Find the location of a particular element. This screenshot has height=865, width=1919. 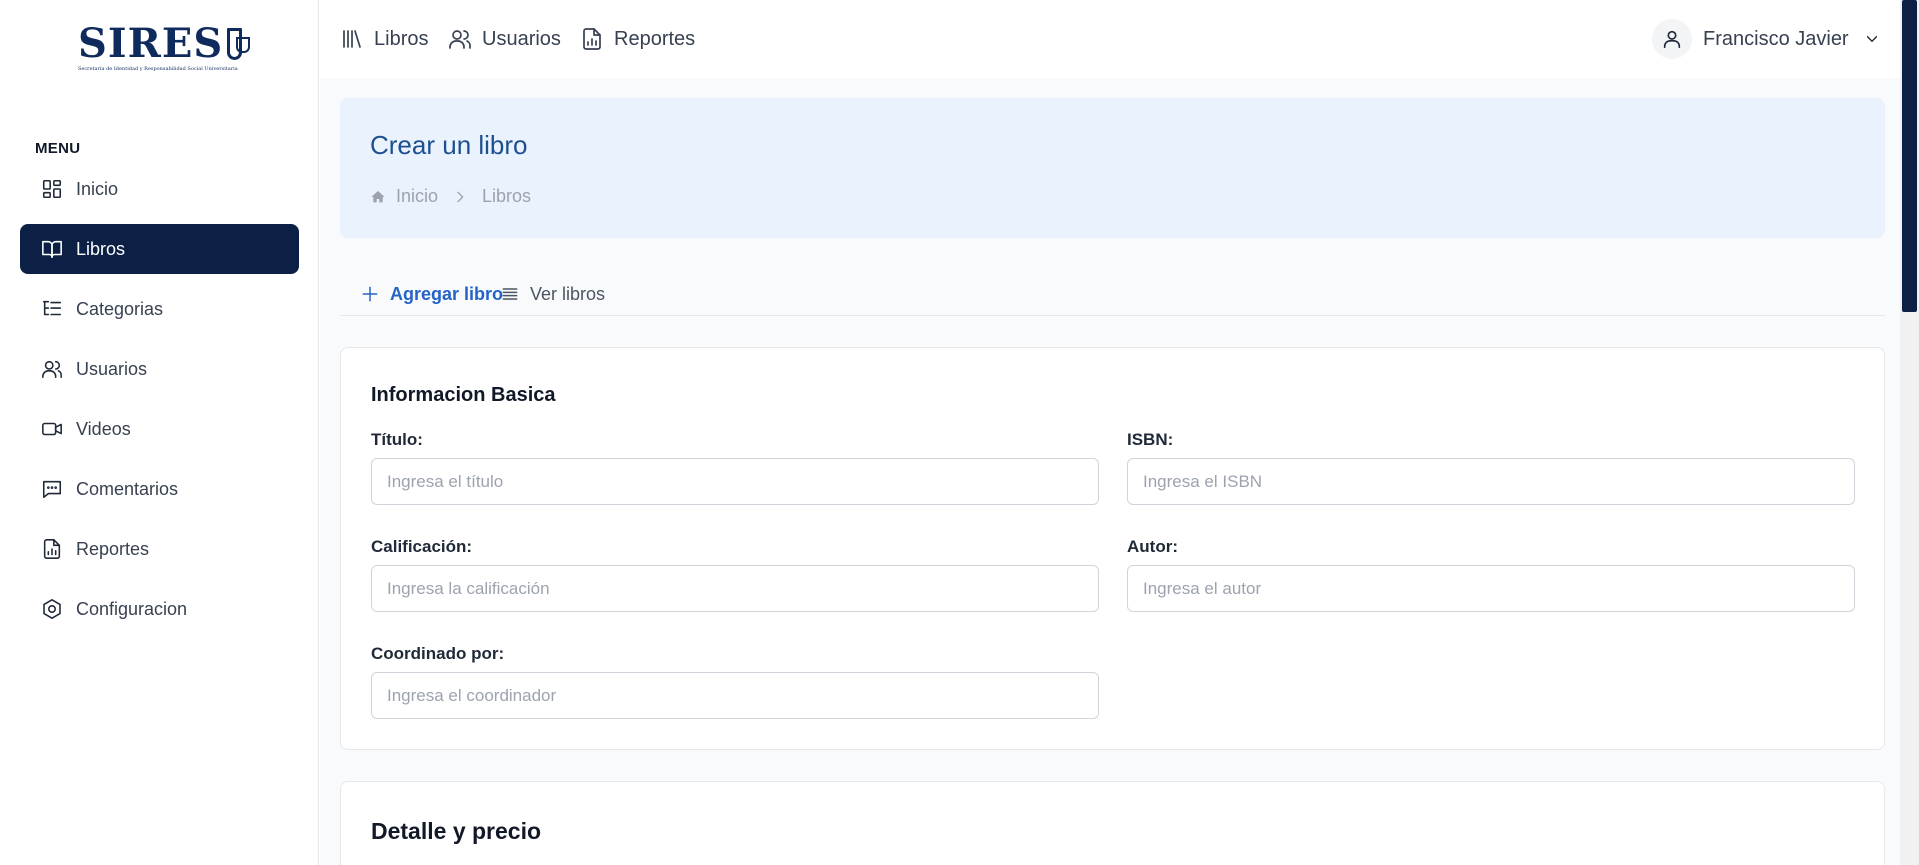

header-link-label: Usuarios is located at coordinates (521, 38).